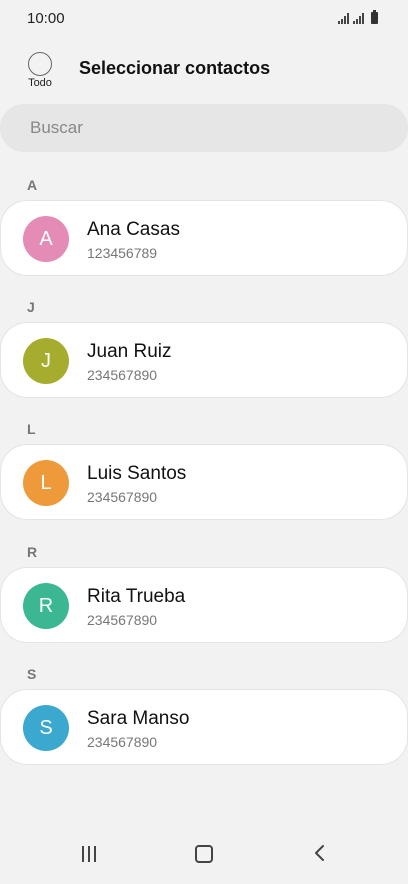 This screenshot has width=408, height=884. What do you see at coordinates (175, 68) in the screenshot?
I see `page-title: Seleccionar contactos` at bounding box center [175, 68].